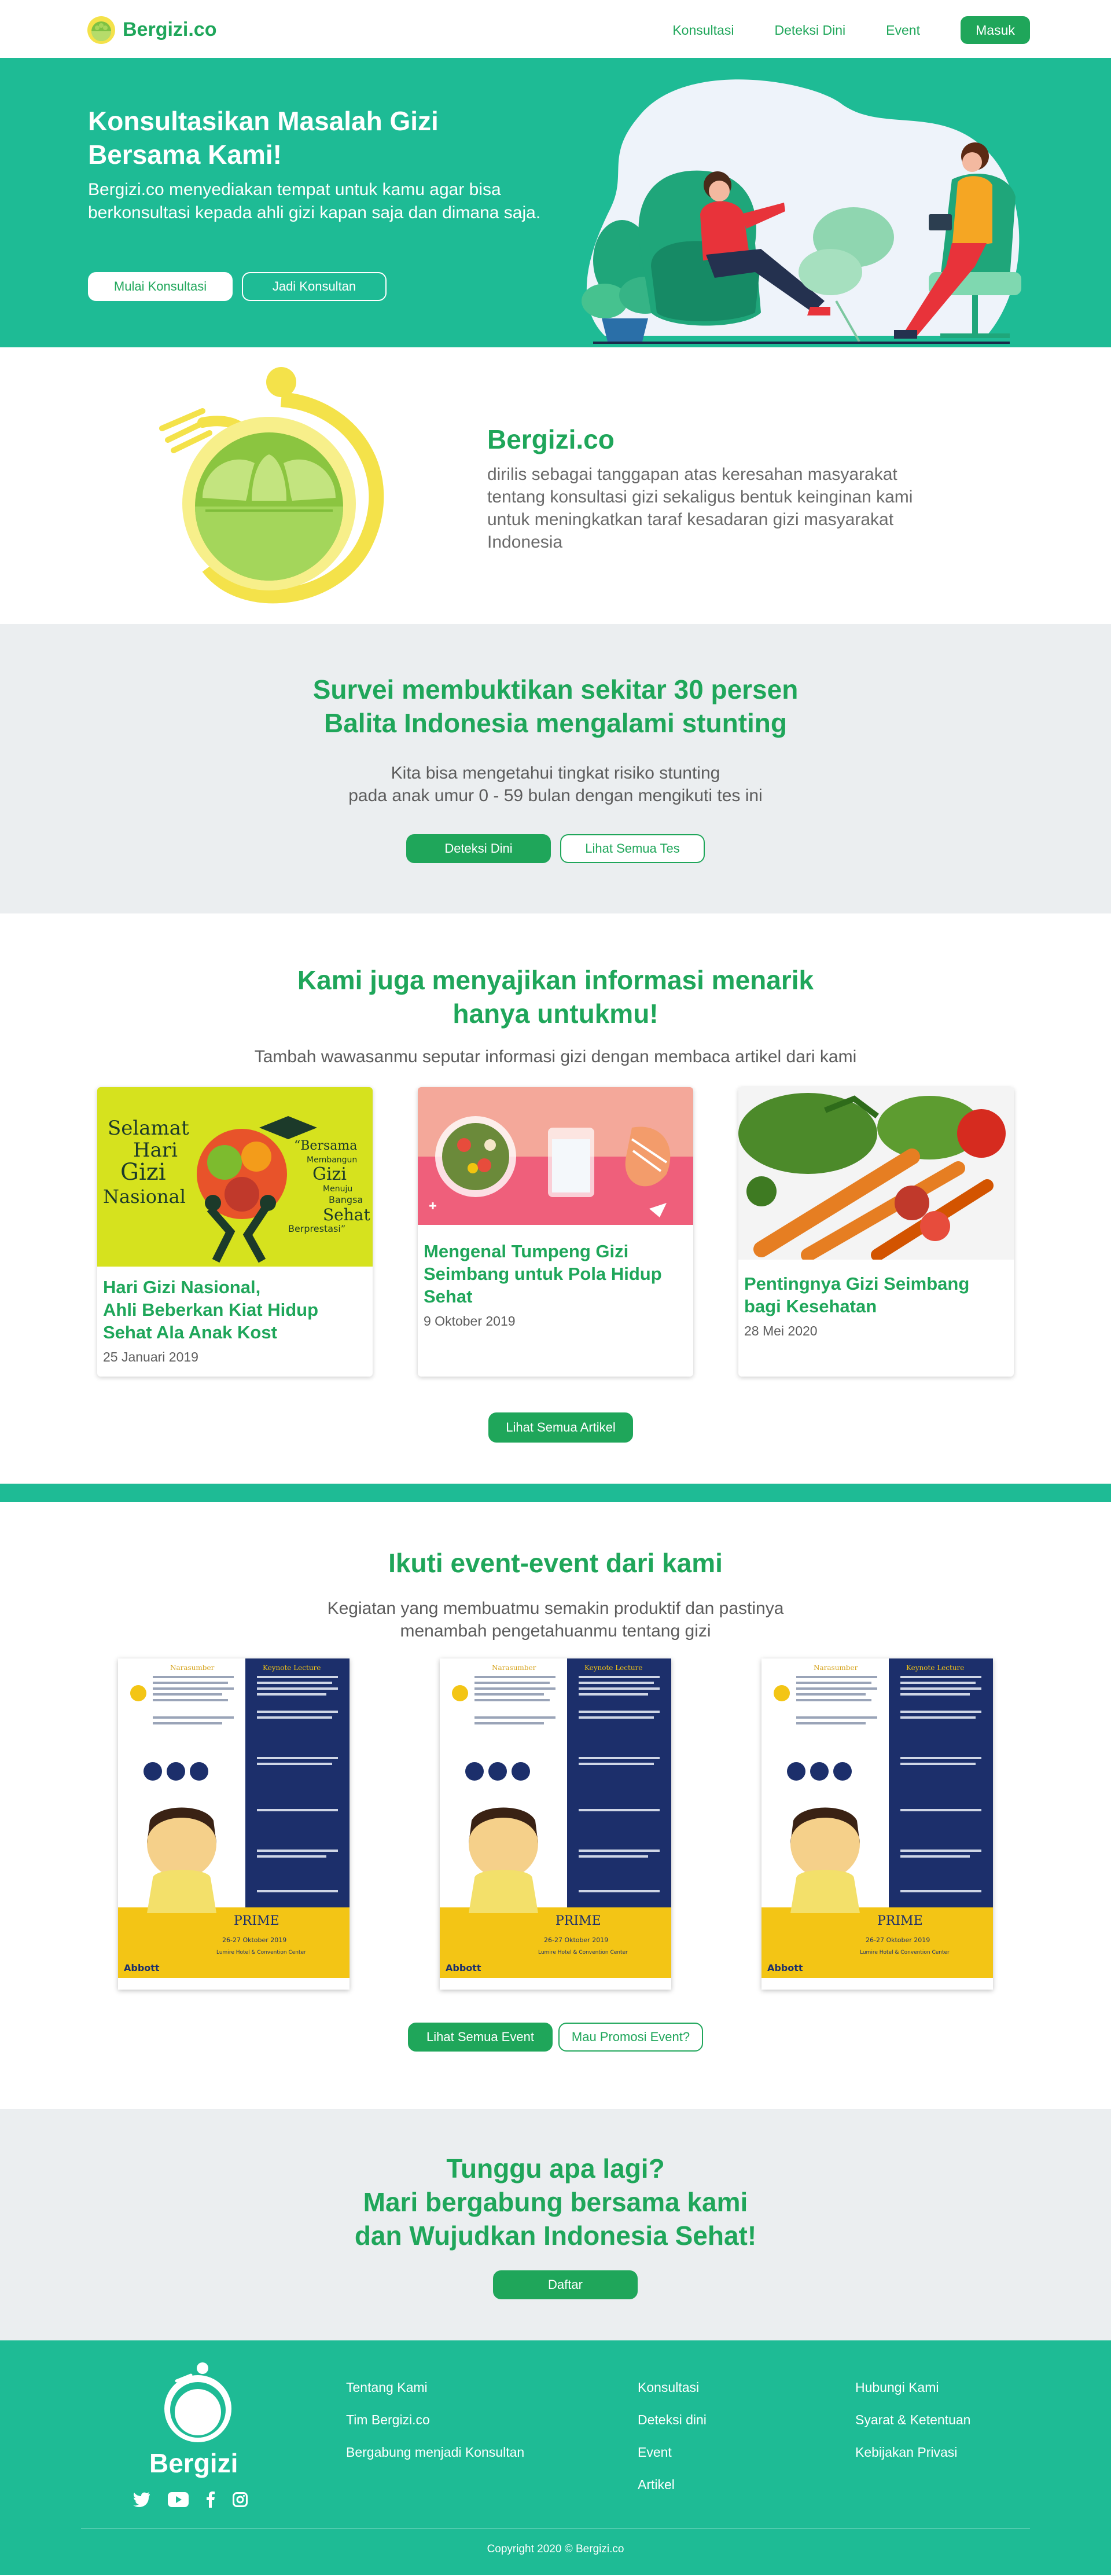  What do you see at coordinates (478, 848) in the screenshot?
I see `early-detection-button: Deteksi Dini` at bounding box center [478, 848].